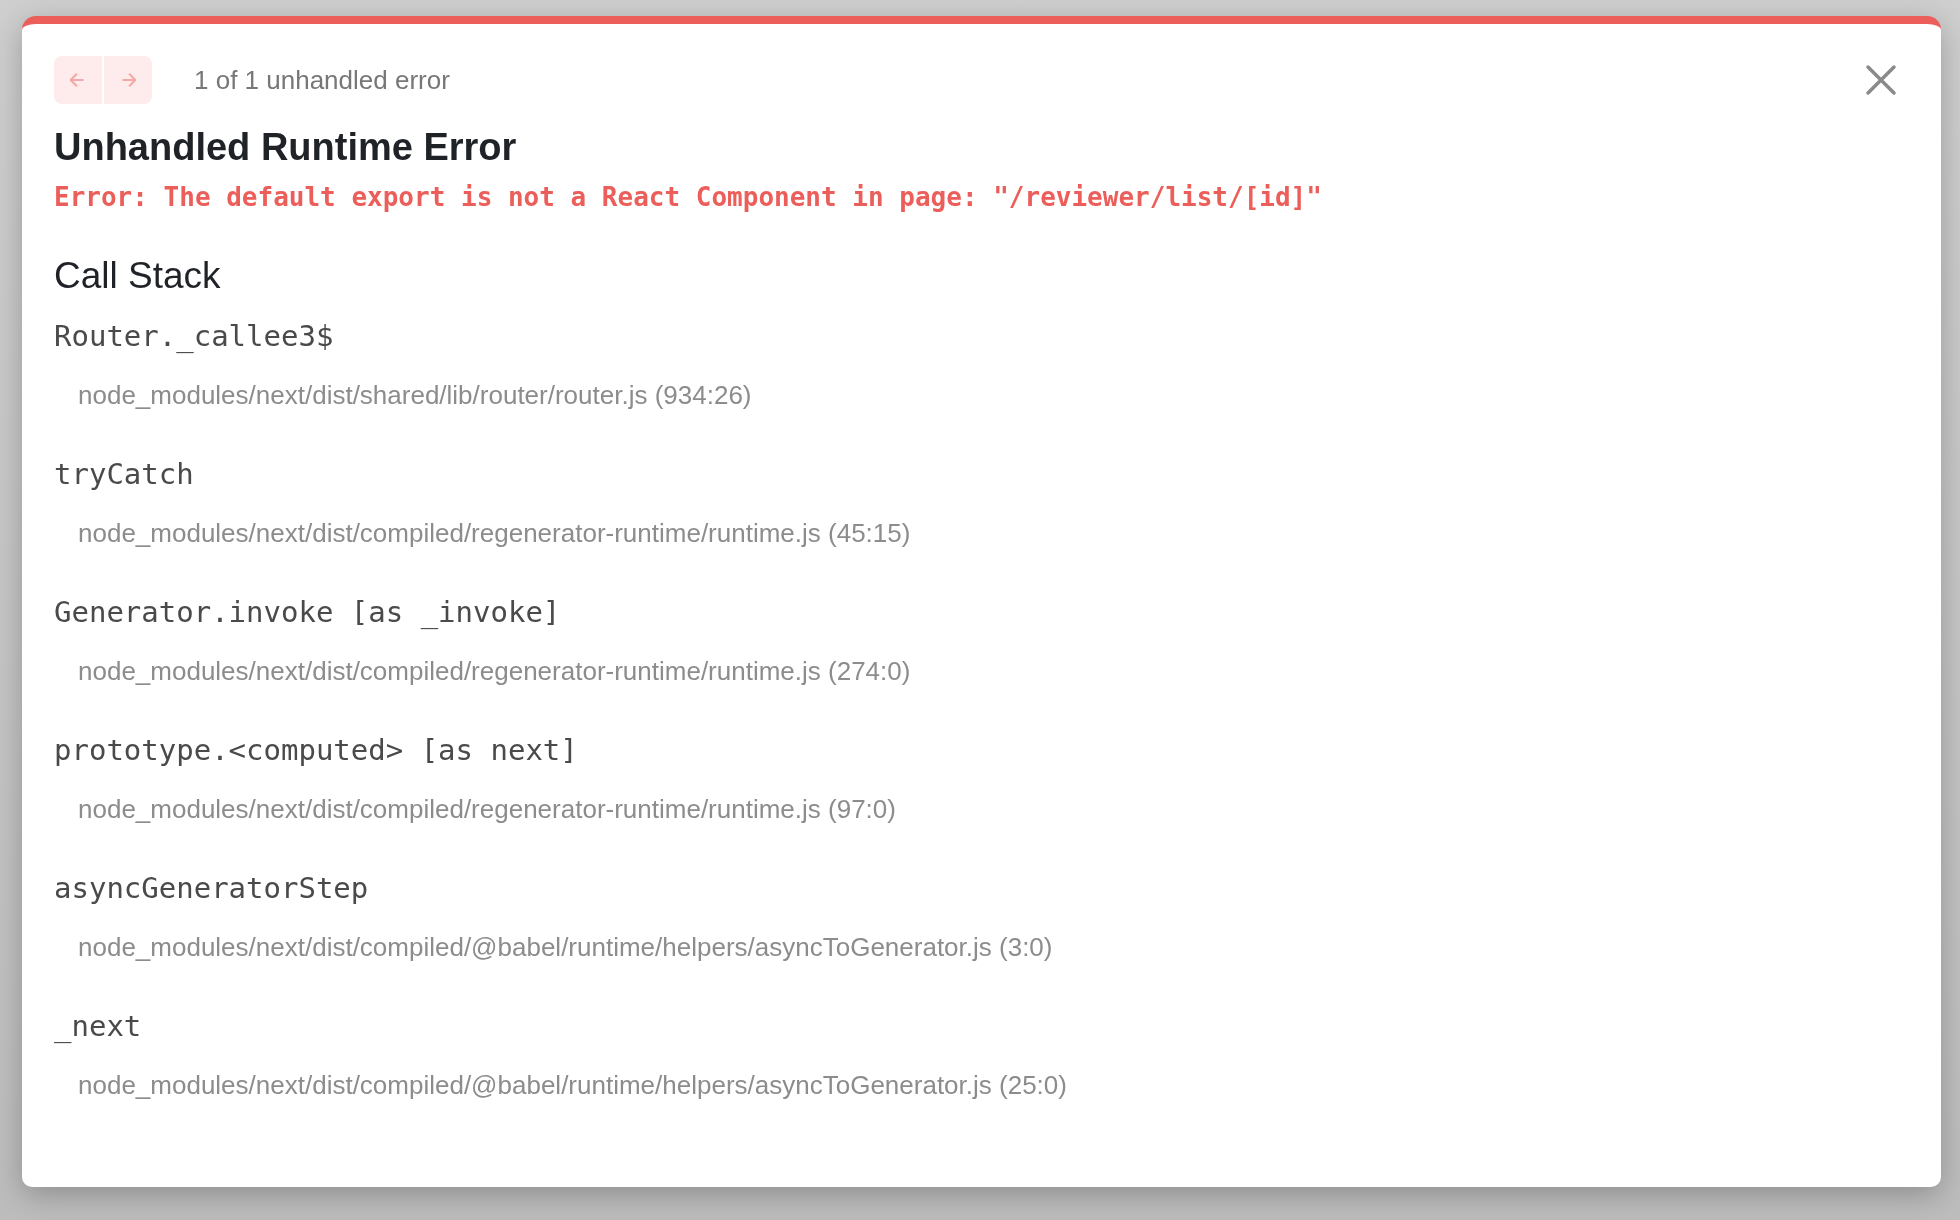 The width and height of the screenshot is (1960, 1220). I want to click on error-title: Unhandled Runtime Error, so click(286, 147).